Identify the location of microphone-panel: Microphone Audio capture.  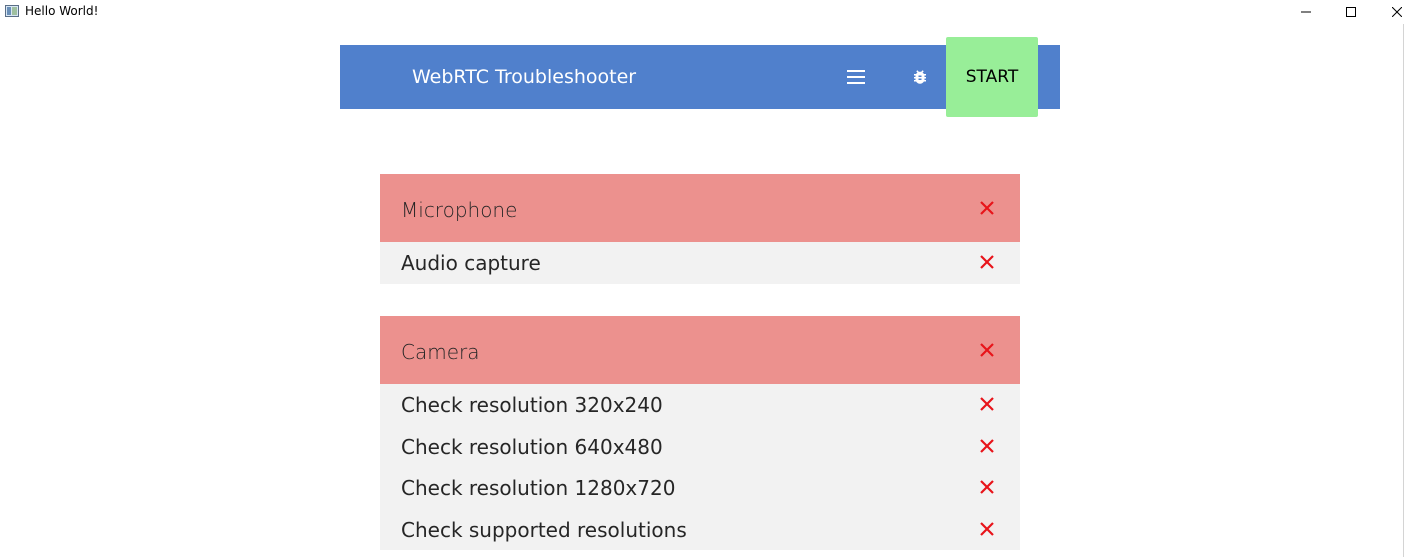
(700, 229).